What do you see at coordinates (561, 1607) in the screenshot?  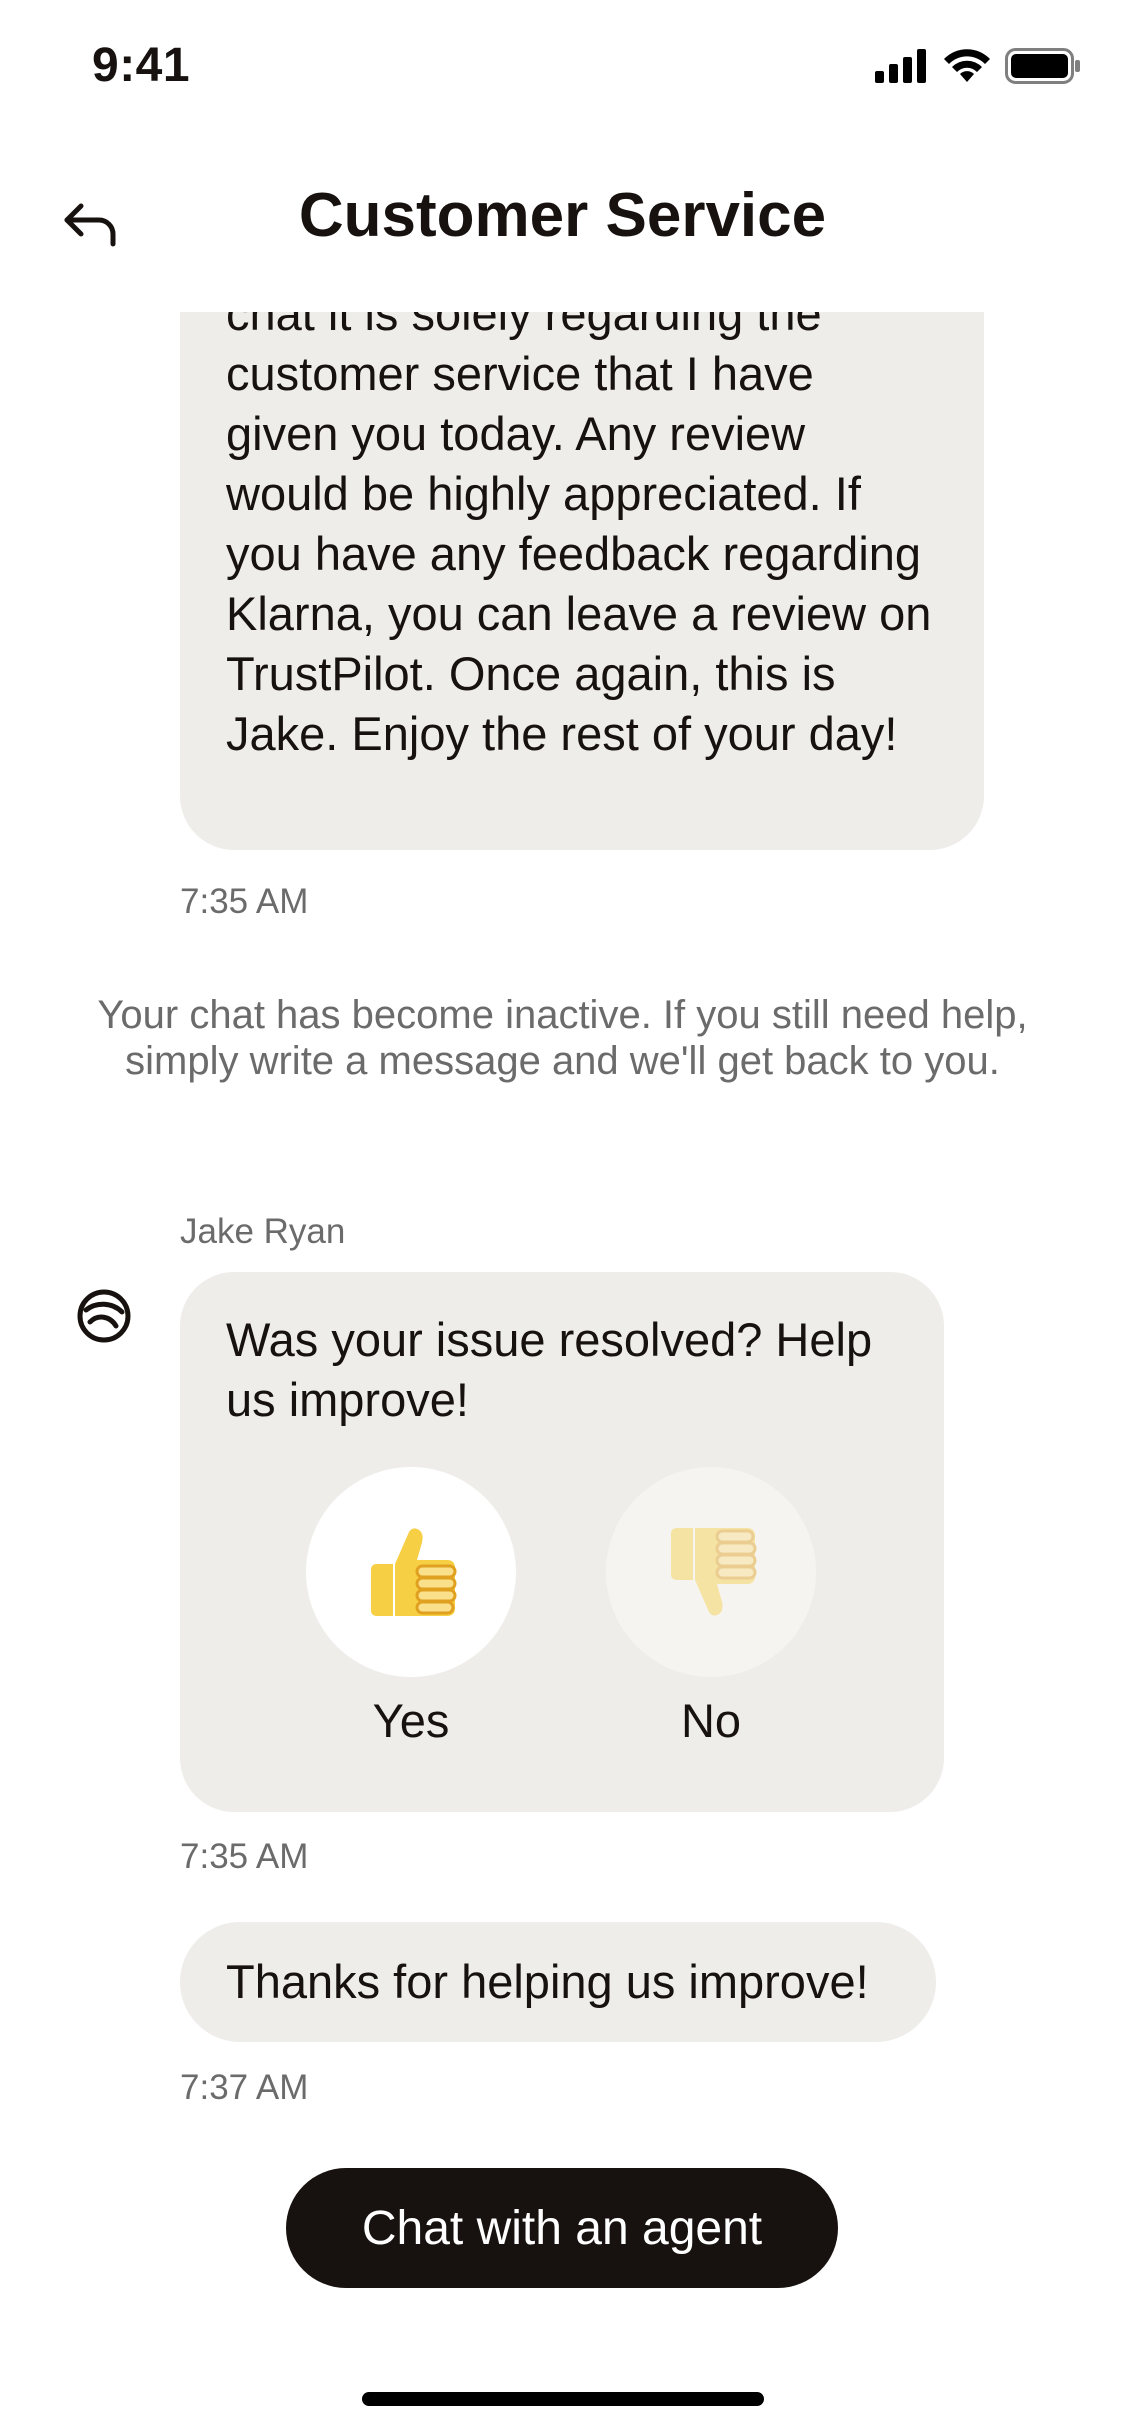 I see `feedback-options: Yes No` at bounding box center [561, 1607].